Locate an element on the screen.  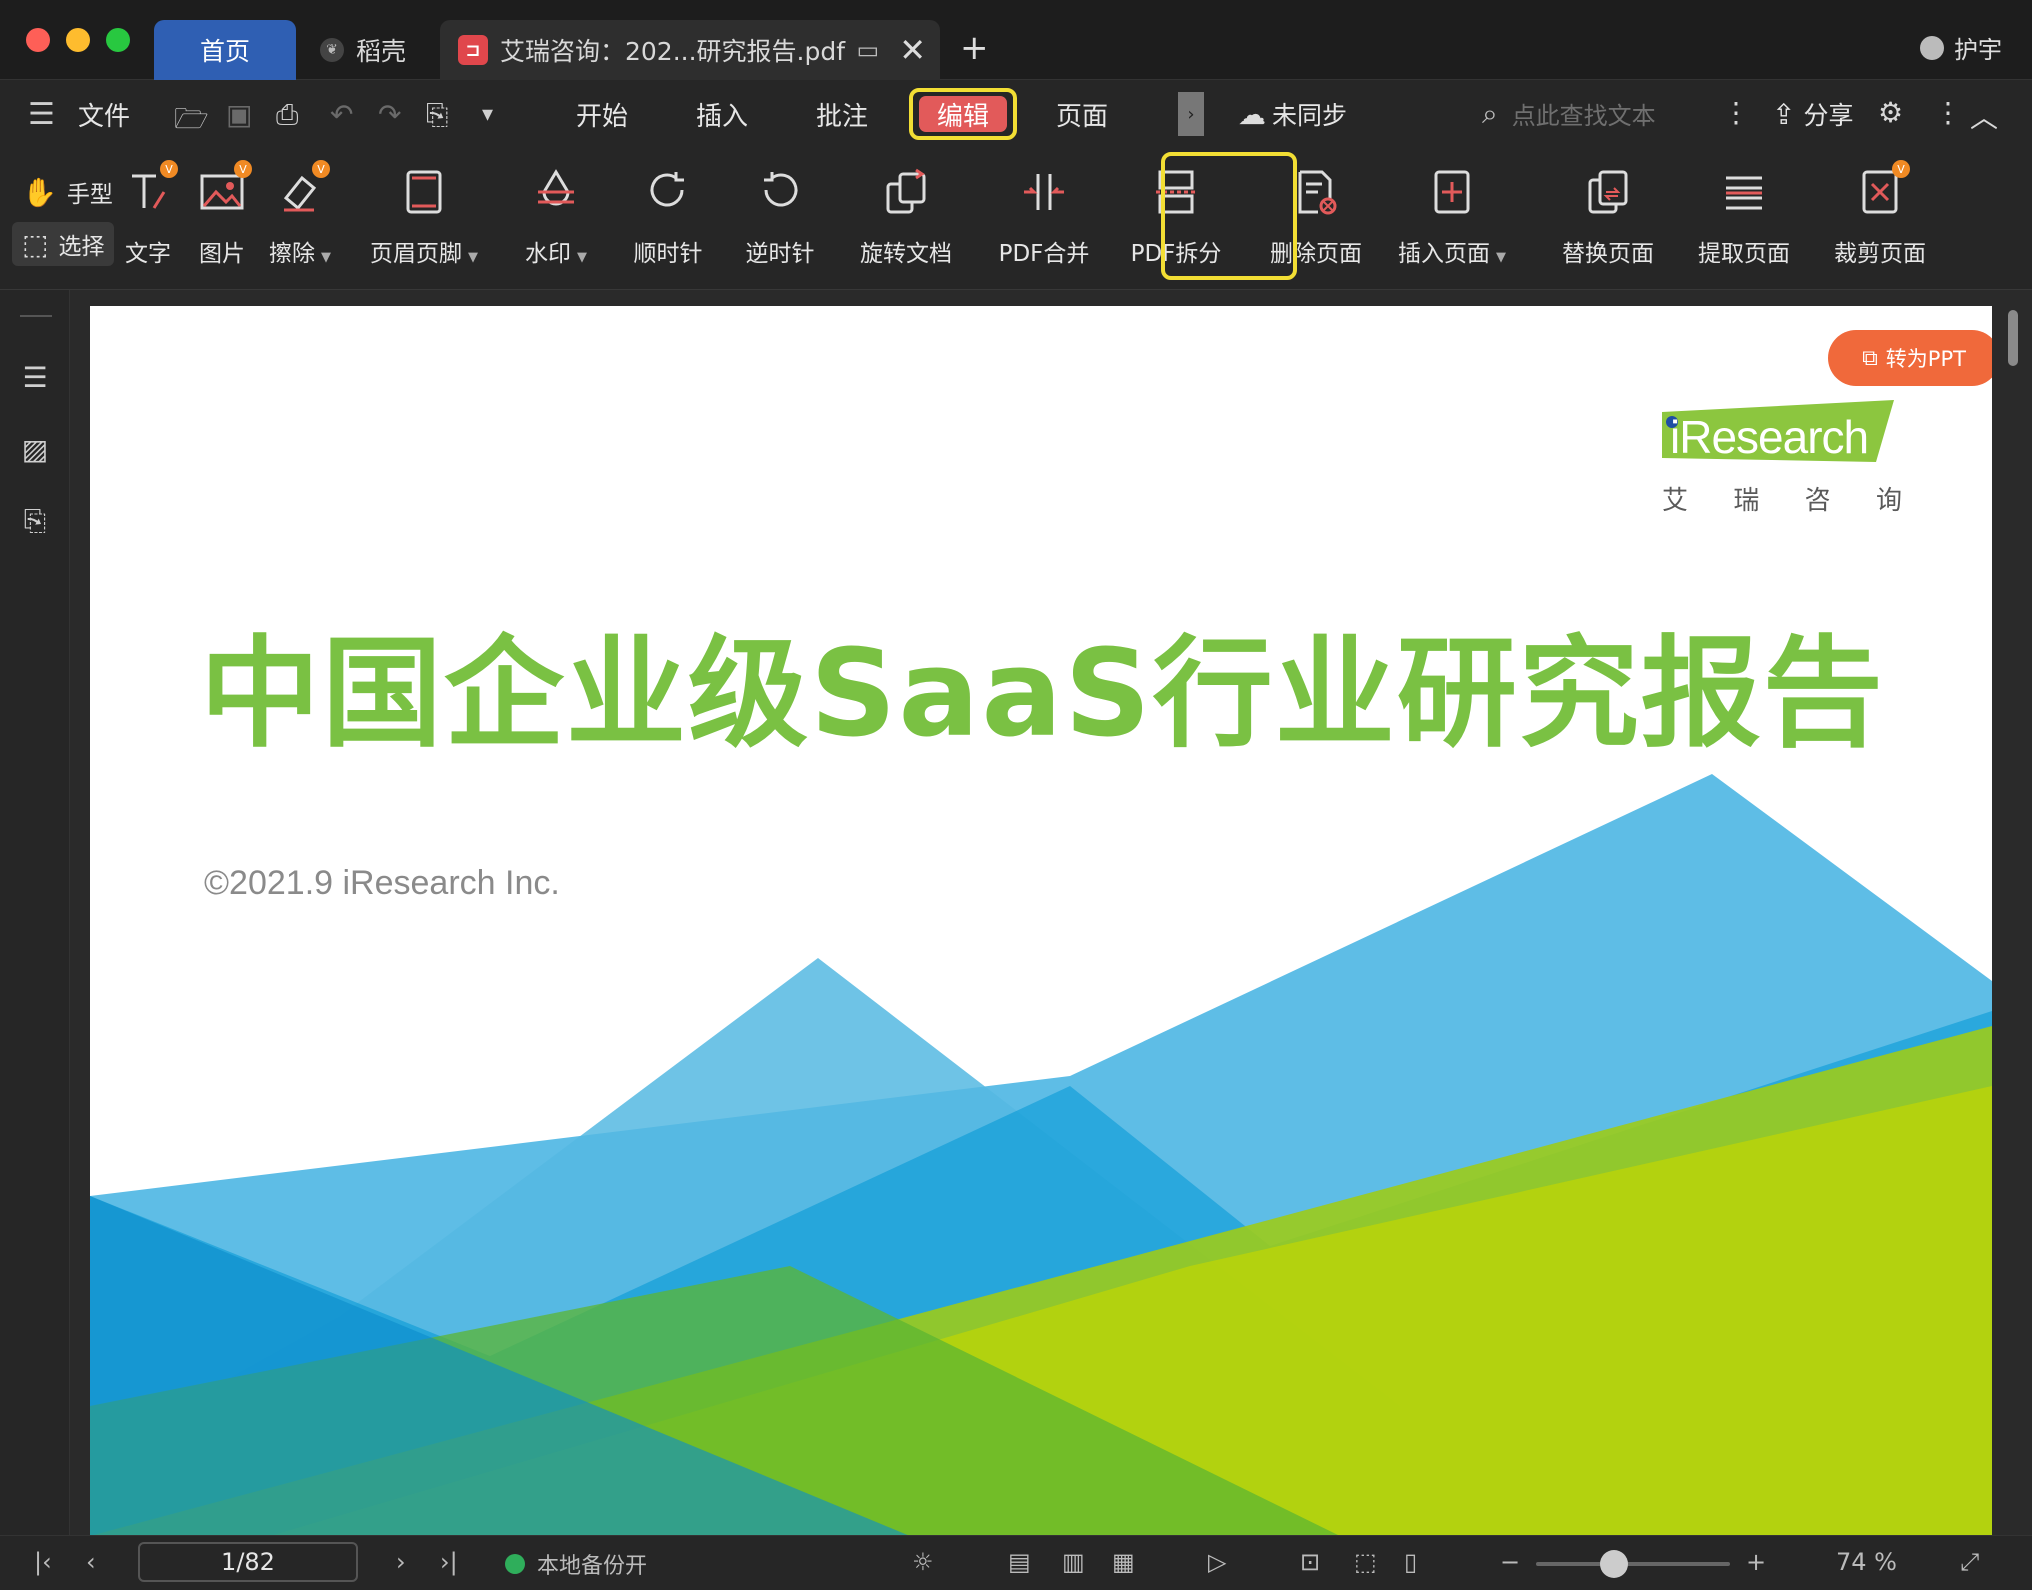
tool-label-text: 水印 is located at coordinates (548, 254).